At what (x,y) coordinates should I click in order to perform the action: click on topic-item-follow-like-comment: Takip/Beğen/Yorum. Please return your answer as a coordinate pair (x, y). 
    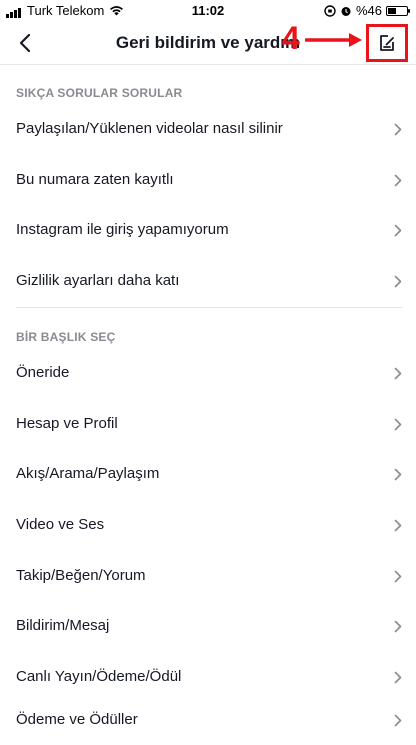
    Looking at the image, I should click on (208, 576).